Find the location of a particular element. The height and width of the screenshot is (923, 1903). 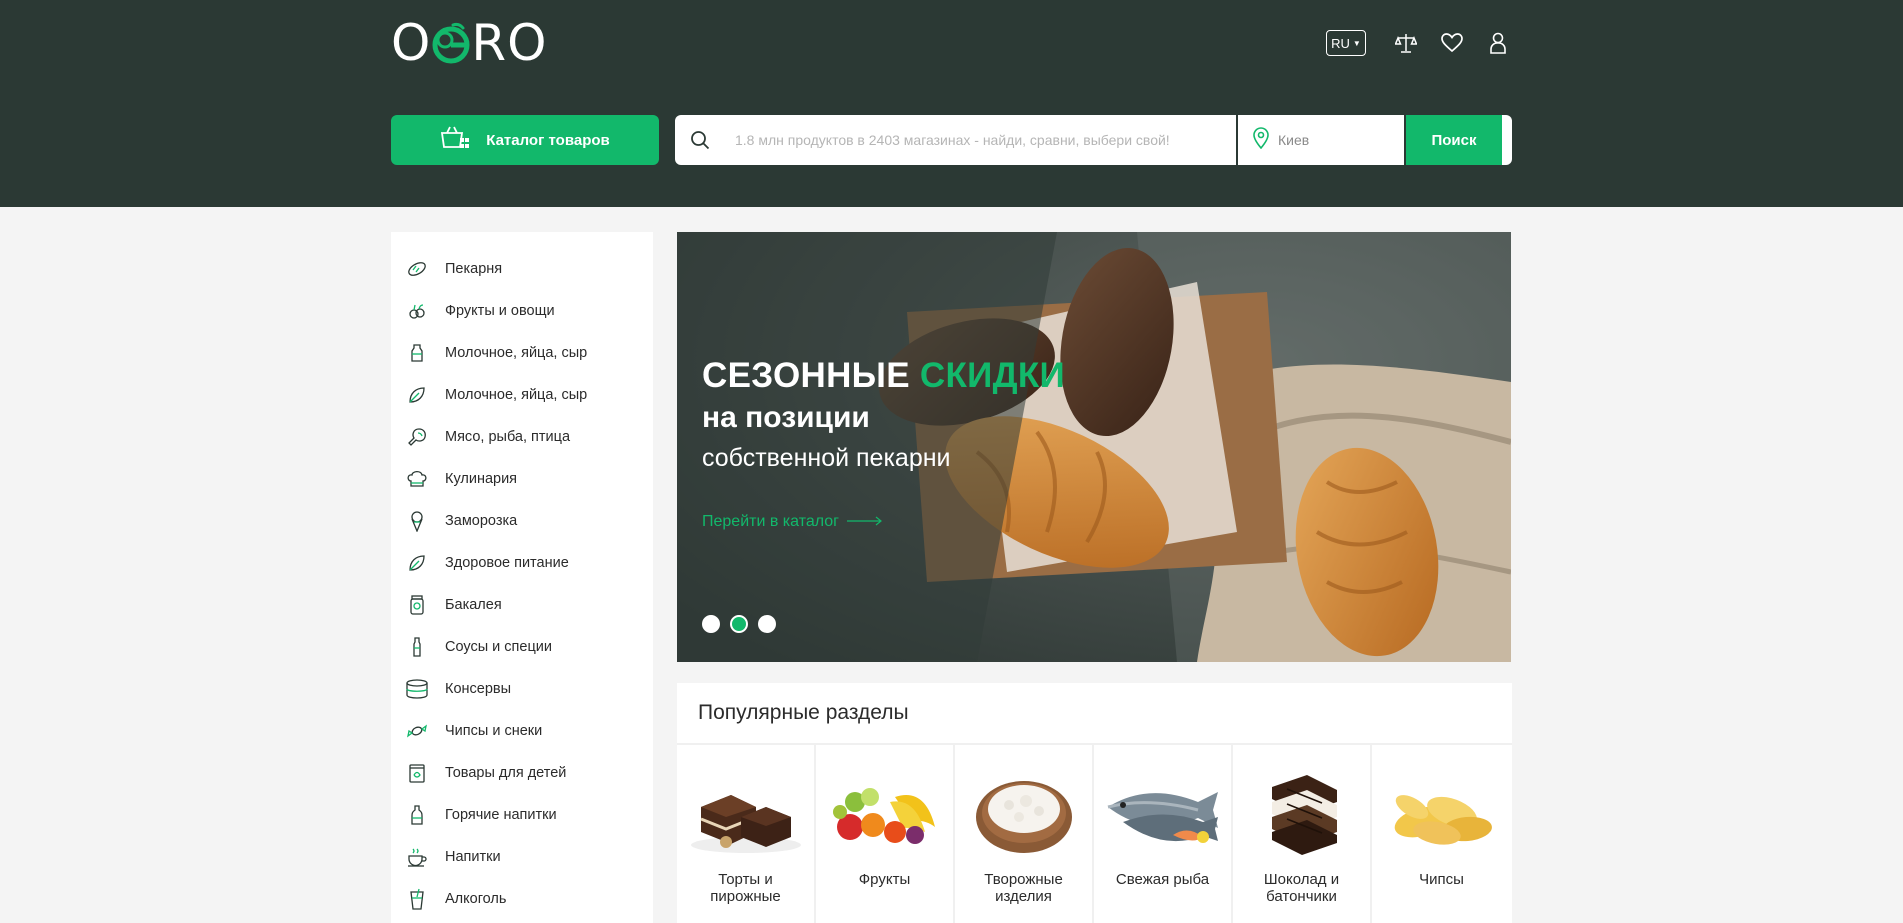

popular-card-label: Фрукты is located at coordinates (884, 879).